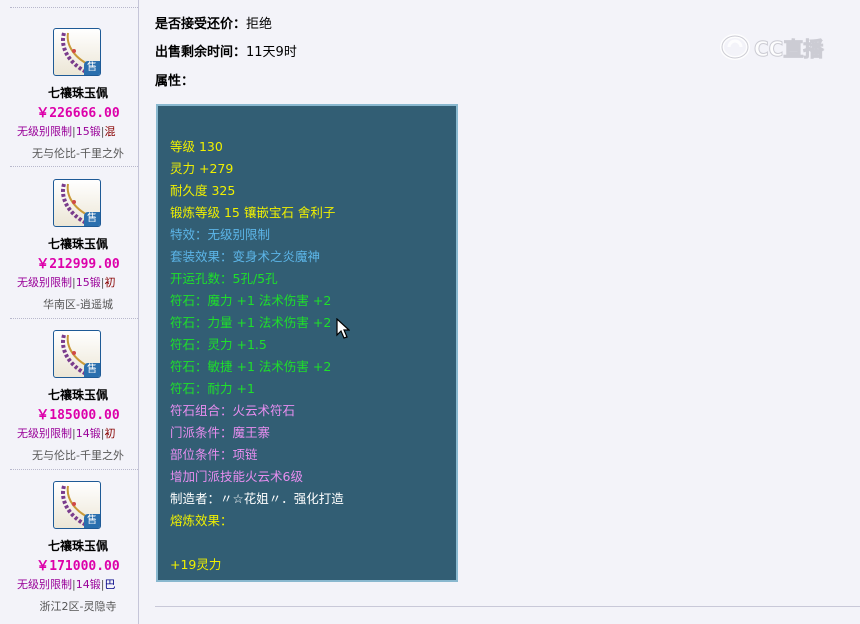 Image resolution: width=860 pixels, height=624 pixels. I want to click on extra-tag: 巴, so click(110, 584).